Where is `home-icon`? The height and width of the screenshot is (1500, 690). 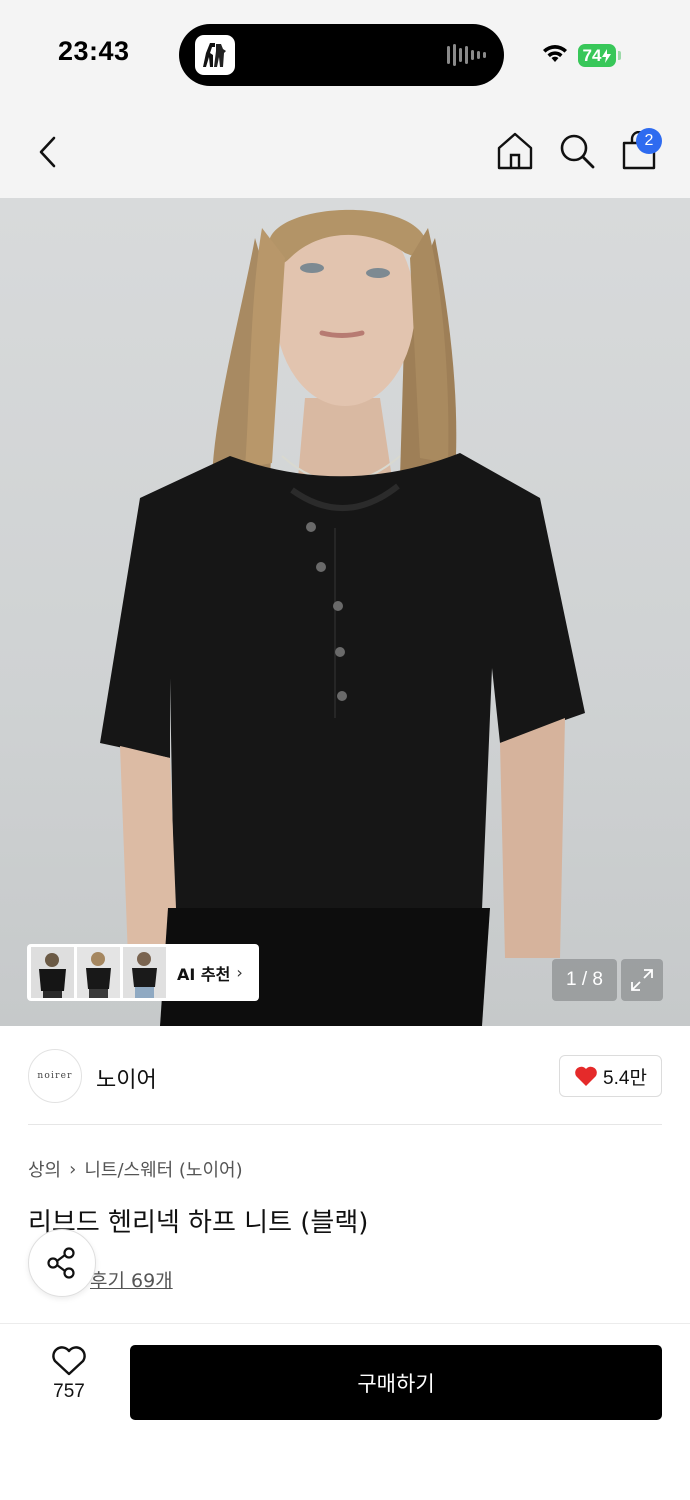
home-icon is located at coordinates (515, 151).